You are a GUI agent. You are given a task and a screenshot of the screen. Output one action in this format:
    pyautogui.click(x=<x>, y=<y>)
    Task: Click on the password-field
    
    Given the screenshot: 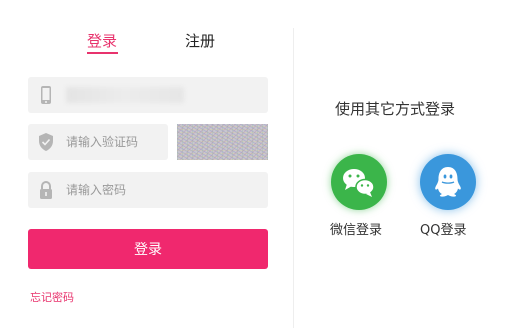 What is the action you would take?
    pyautogui.click(x=148, y=190)
    